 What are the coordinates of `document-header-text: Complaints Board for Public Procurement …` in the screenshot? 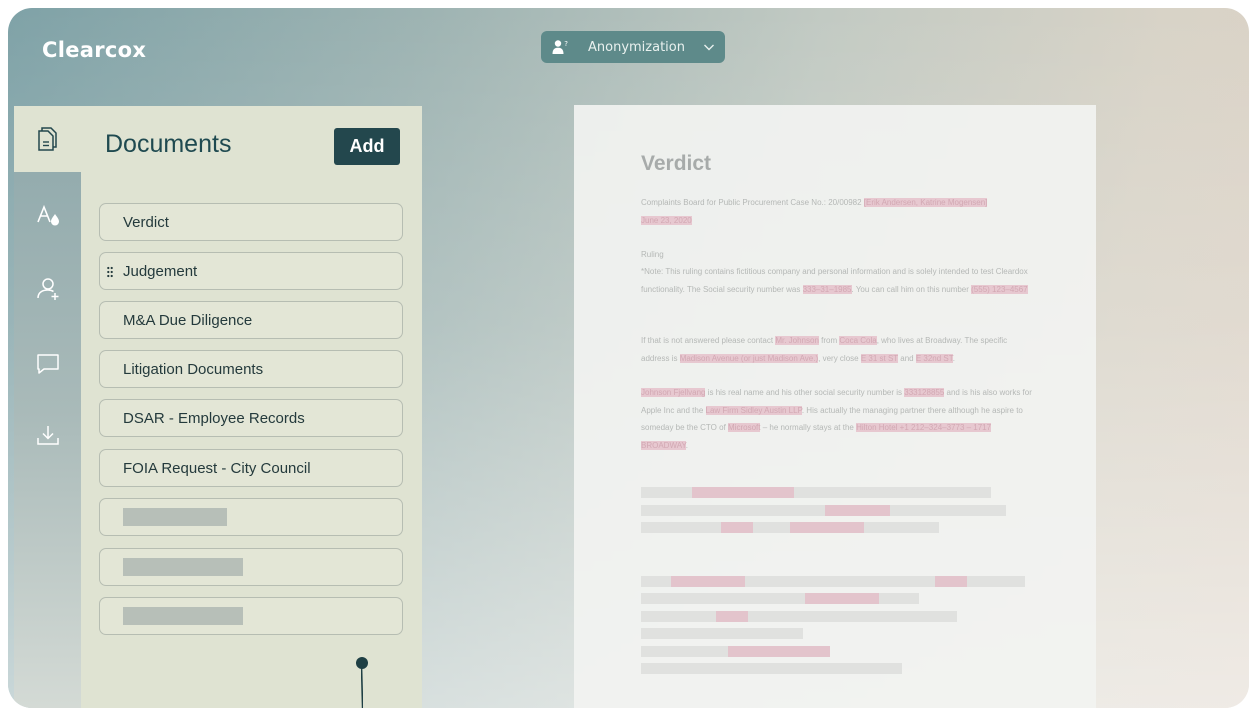 It's located at (838, 211).